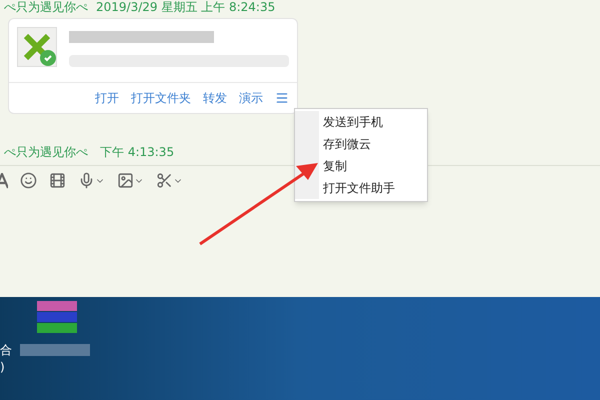 This screenshot has height=400, width=600. Describe the element at coordinates (372, 188) in the screenshot. I see `menu-item: 打开文件助手` at that location.